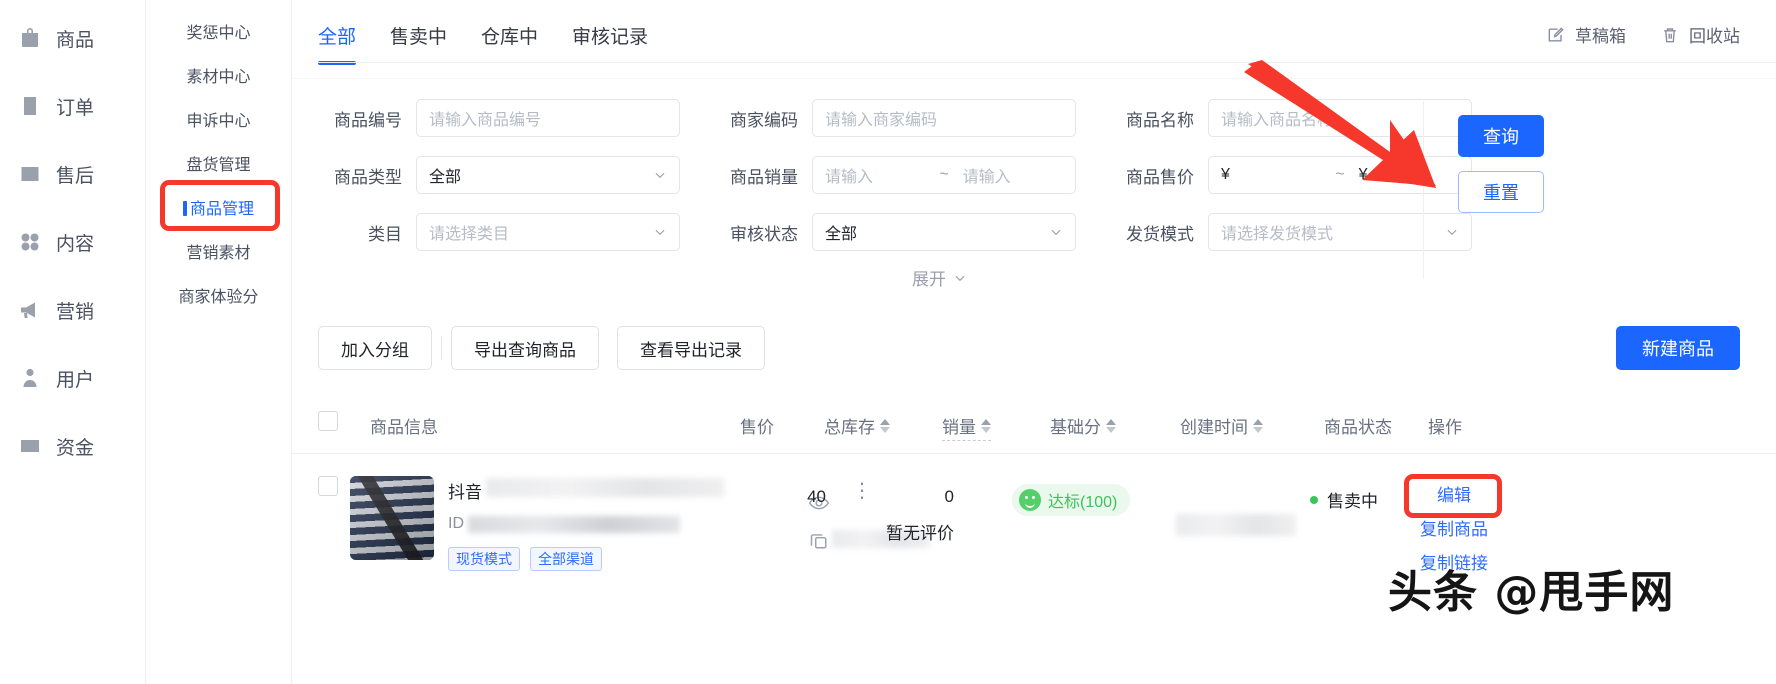 The width and height of the screenshot is (1776, 684). I want to click on filter-audit-status: 审核状态 全部, so click(895, 232).